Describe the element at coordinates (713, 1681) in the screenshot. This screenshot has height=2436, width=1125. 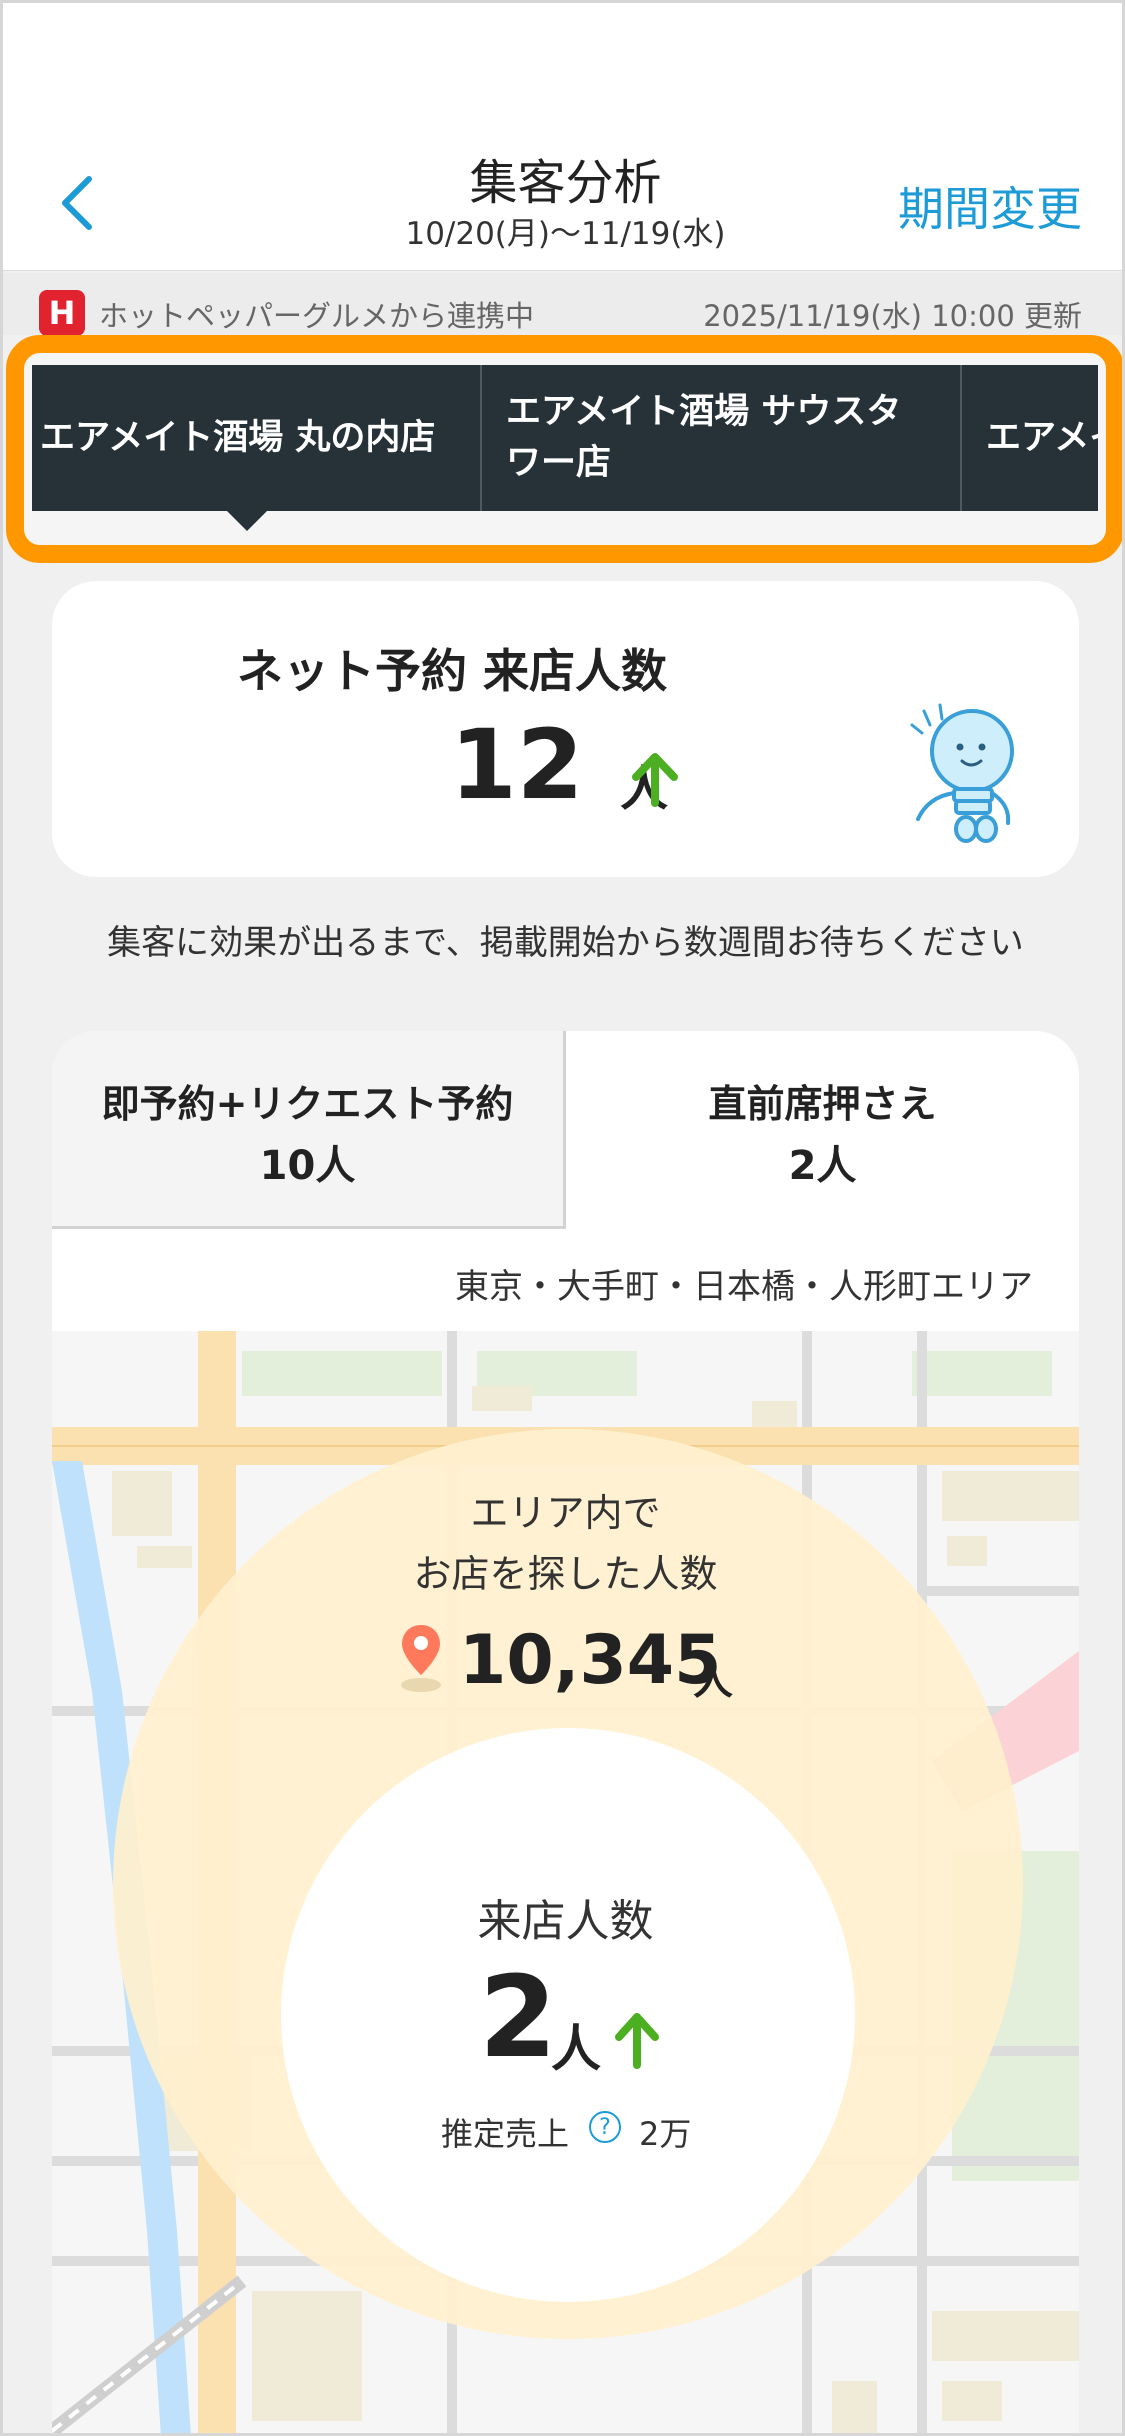
I see `area-searchers-unit: 人` at that location.